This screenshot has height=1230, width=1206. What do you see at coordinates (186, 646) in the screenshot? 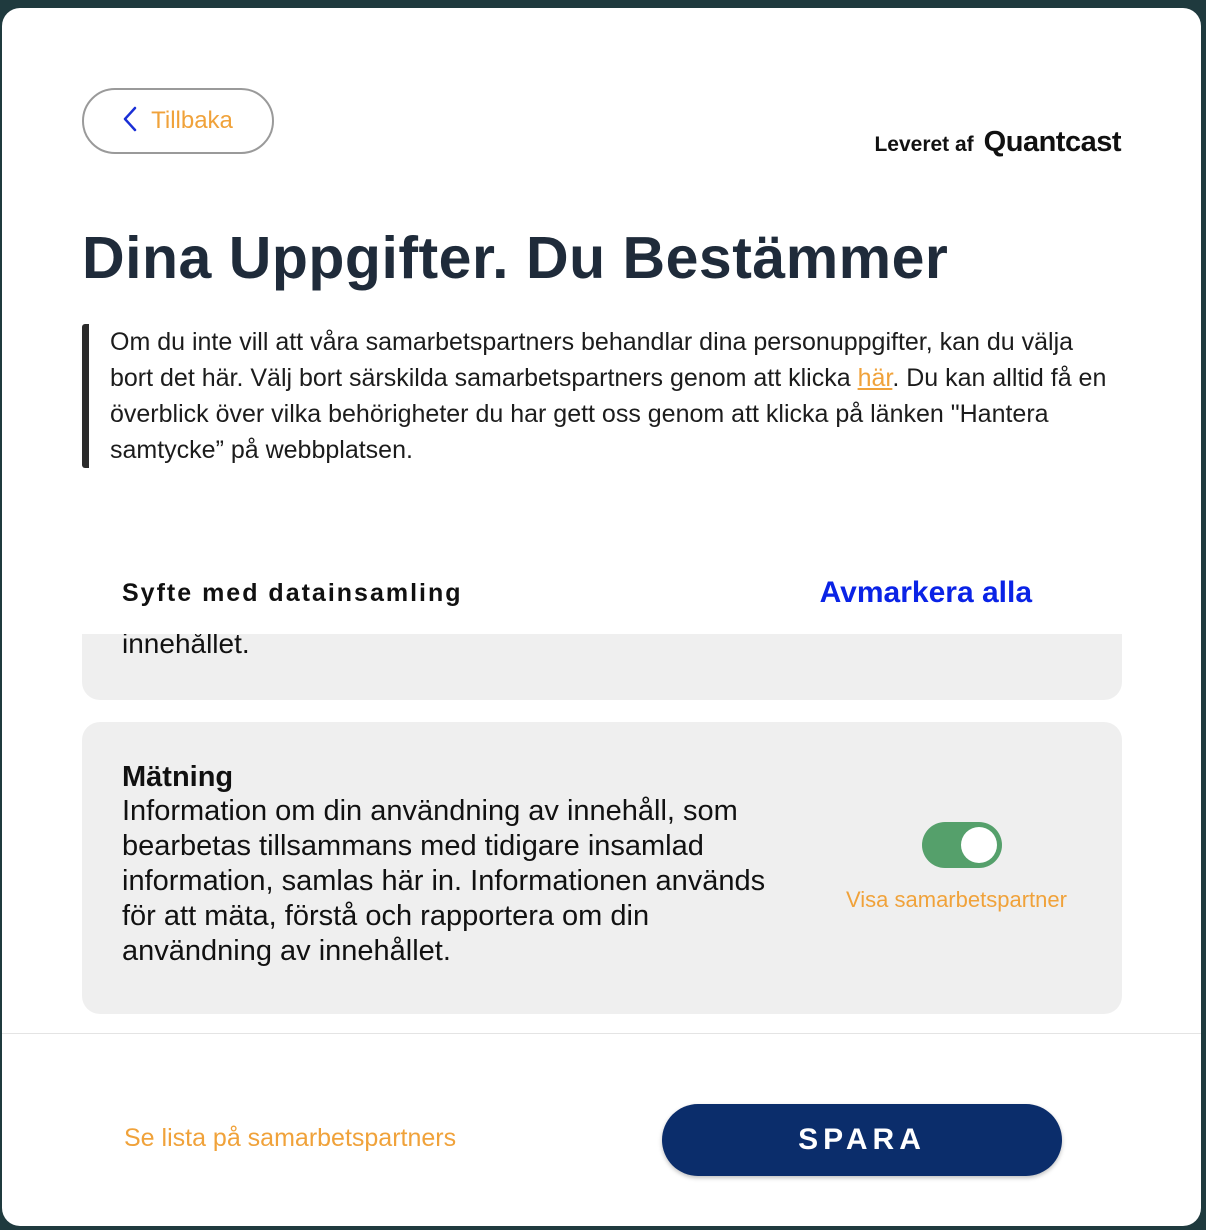
I see `purpose-card-previous-text: innehållet.` at bounding box center [186, 646].